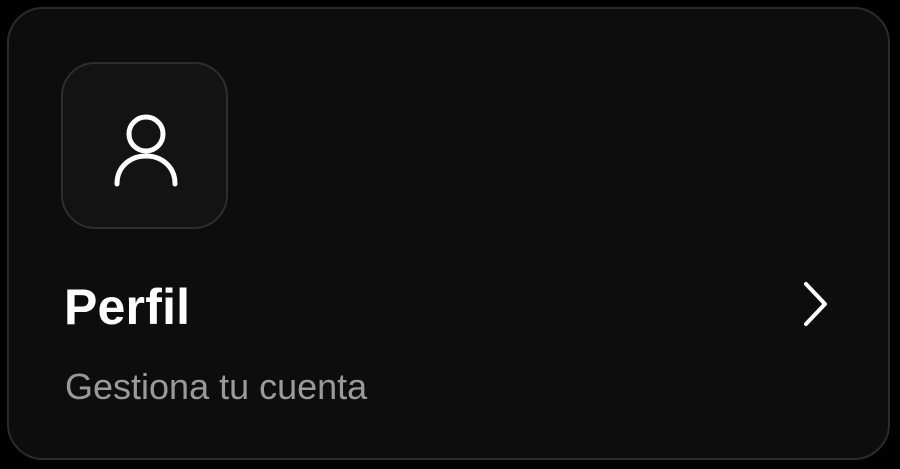  What do you see at coordinates (216, 386) in the screenshot?
I see `card-subtitle: Gestiona tu cuenta` at bounding box center [216, 386].